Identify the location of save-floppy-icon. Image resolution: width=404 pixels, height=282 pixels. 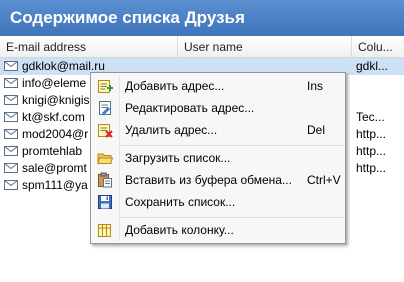
(105, 202).